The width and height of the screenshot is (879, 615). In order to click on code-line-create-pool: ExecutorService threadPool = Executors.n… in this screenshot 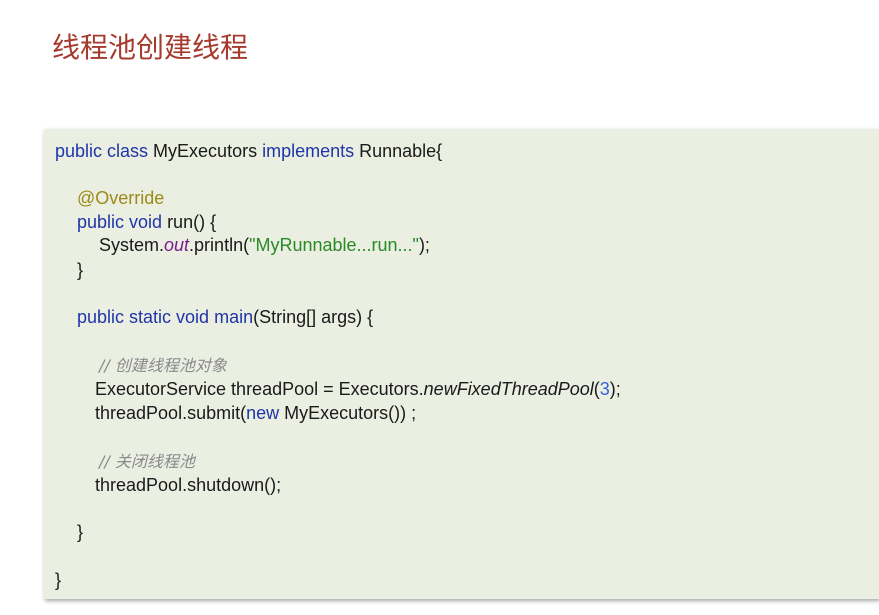, I will do `click(358, 389)`.